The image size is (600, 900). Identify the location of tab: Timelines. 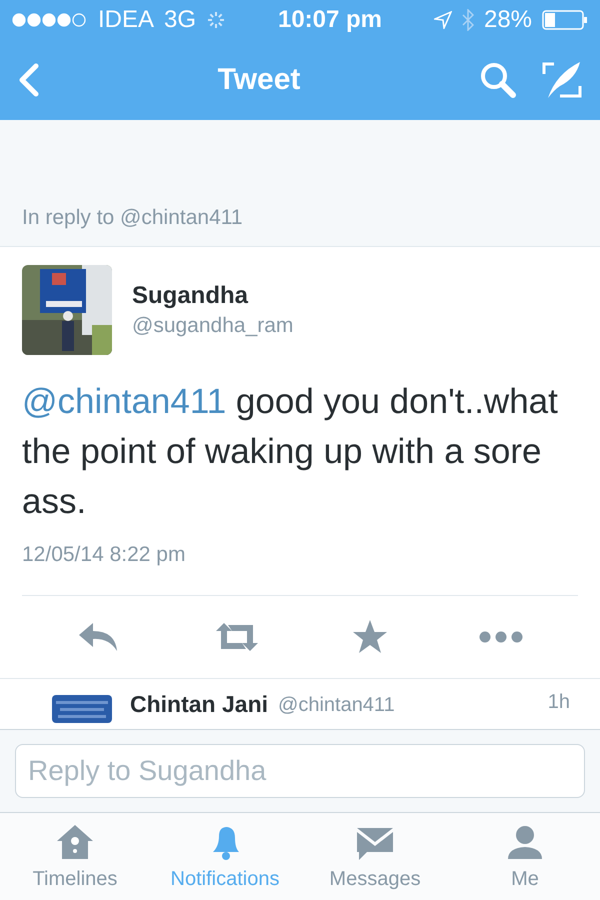
(75, 856).